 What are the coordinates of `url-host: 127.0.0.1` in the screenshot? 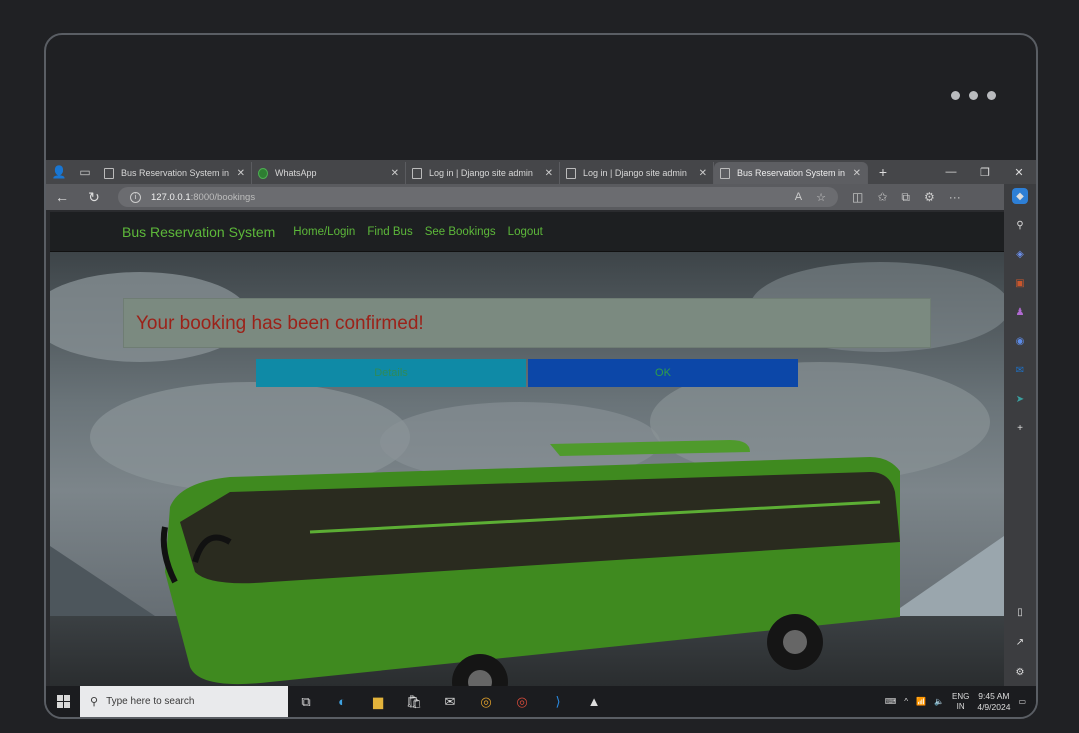 It's located at (171, 197).